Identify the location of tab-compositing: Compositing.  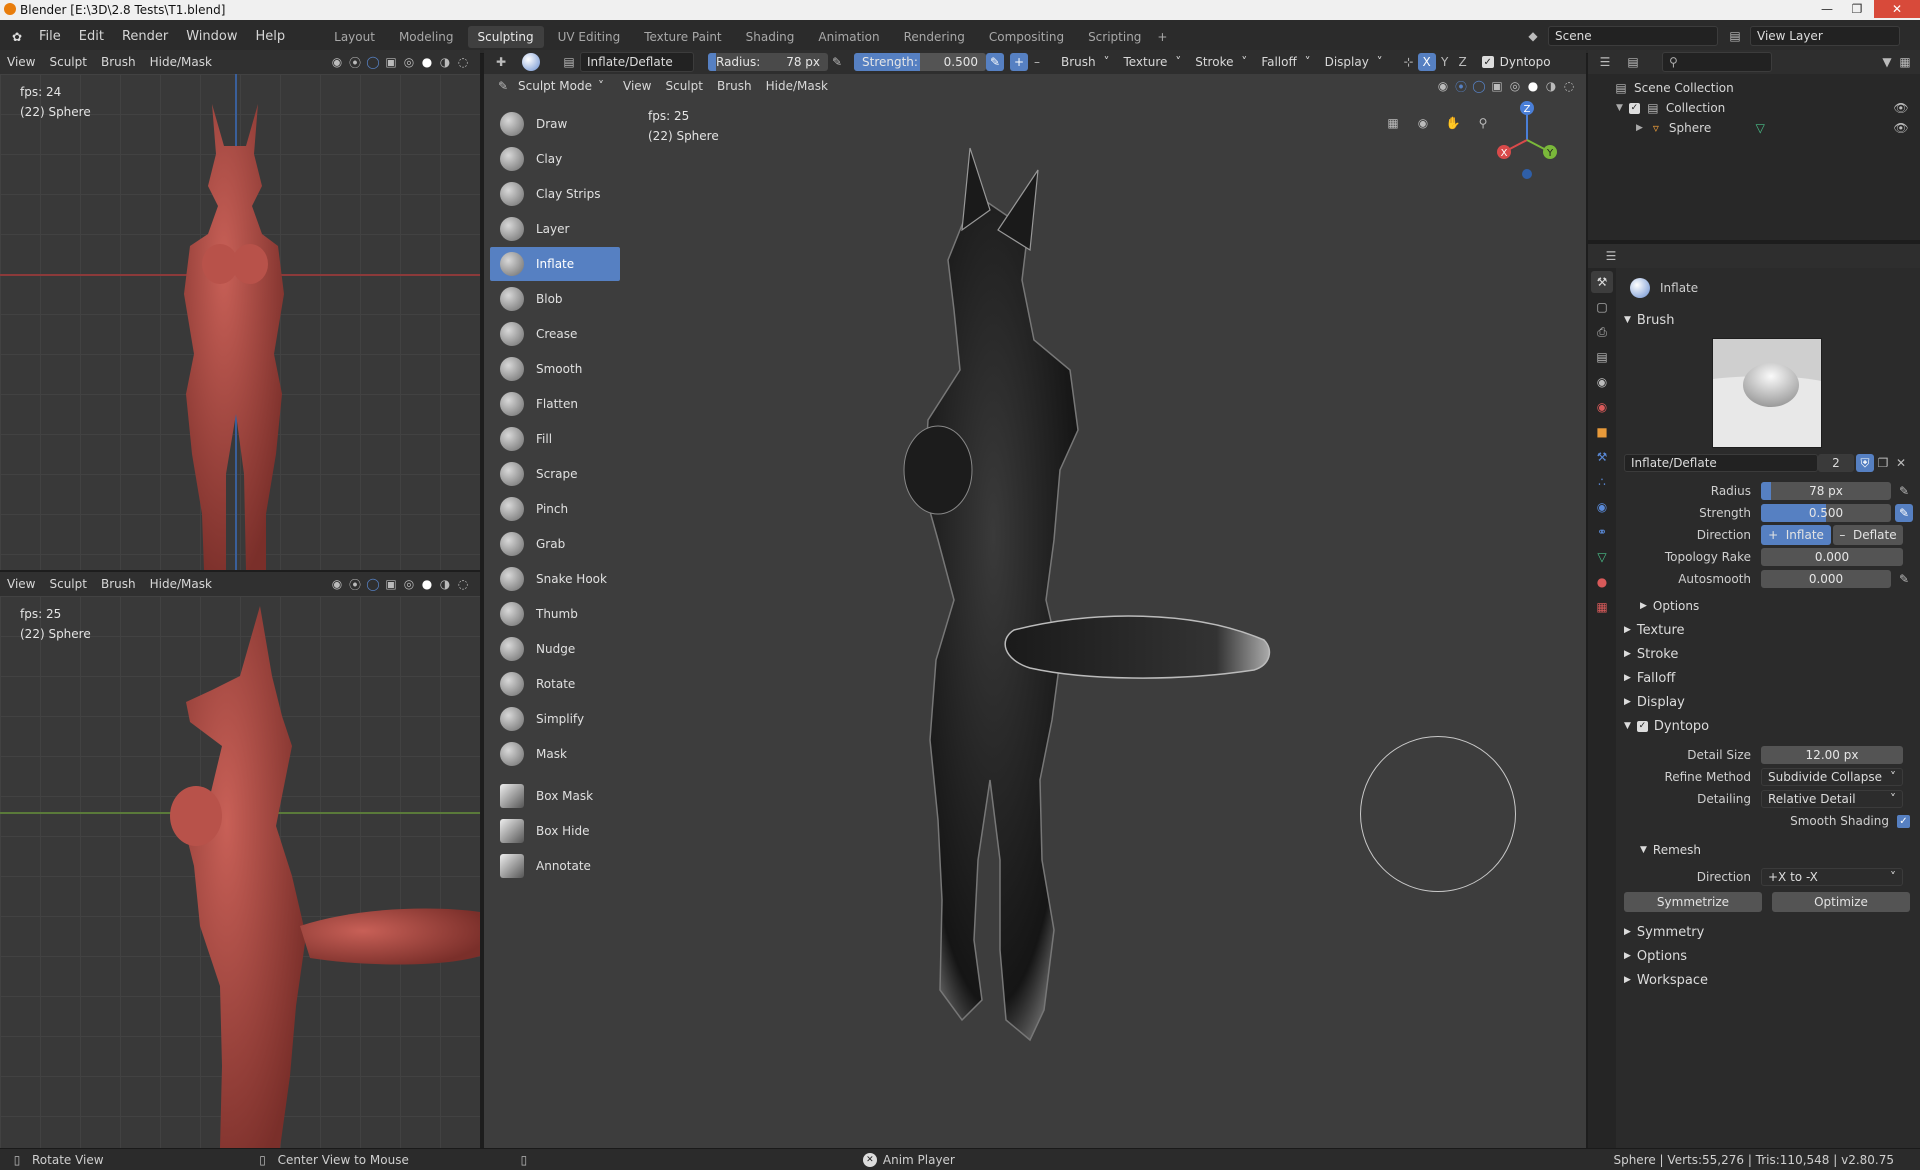
(1026, 37).